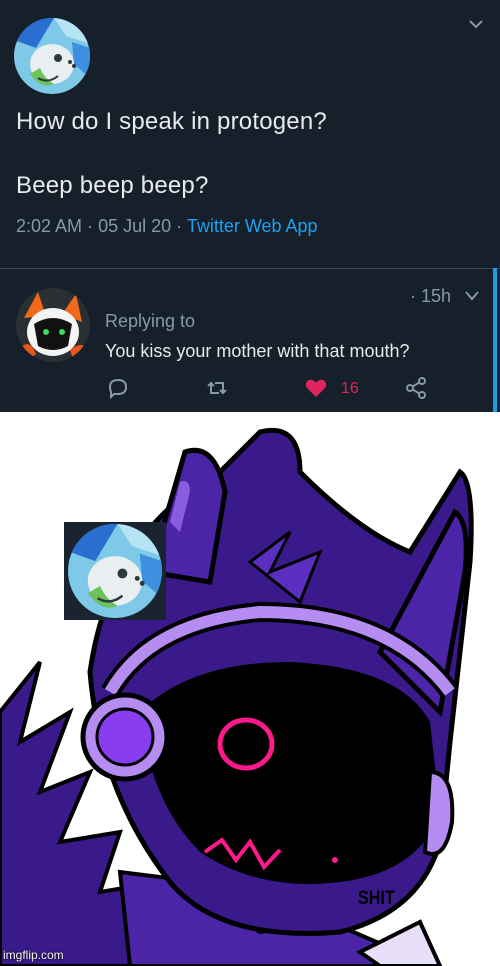  What do you see at coordinates (49, 226) in the screenshot?
I see `tweet-time: 2:02 AM` at bounding box center [49, 226].